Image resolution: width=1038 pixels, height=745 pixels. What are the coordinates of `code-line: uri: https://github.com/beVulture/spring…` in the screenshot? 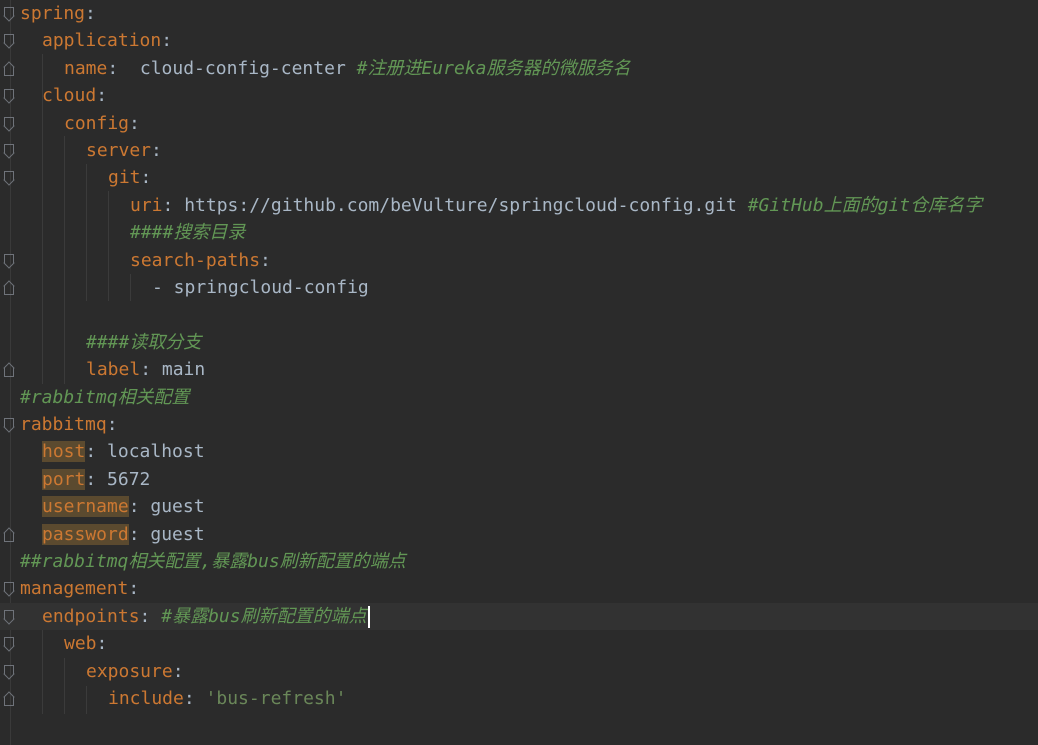 It's located at (519, 205).